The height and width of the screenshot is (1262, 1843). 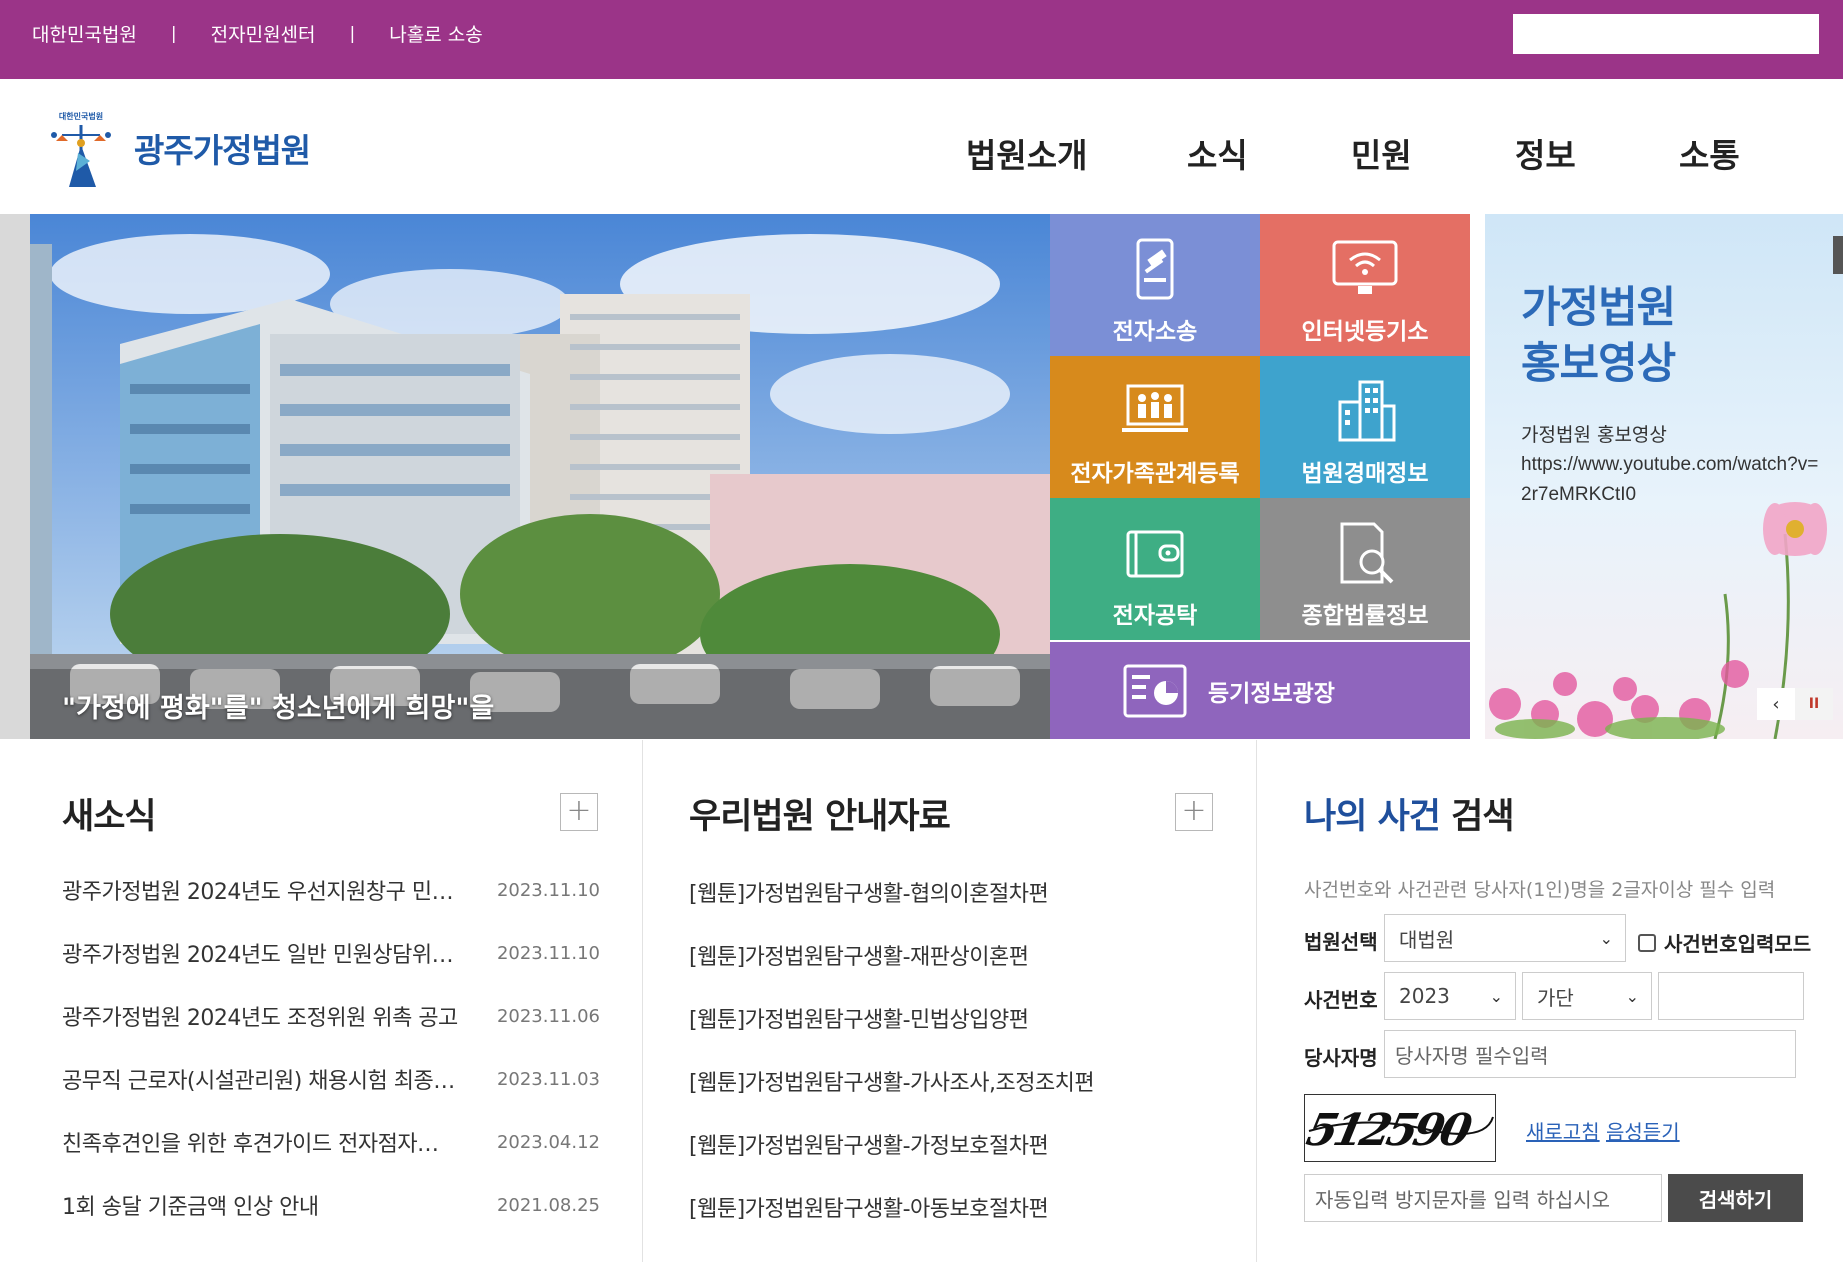 What do you see at coordinates (1598, 336) in the screenshot?
I see `promo-title: 가정법원 홍보영상` at bounding box center [1598, 336].